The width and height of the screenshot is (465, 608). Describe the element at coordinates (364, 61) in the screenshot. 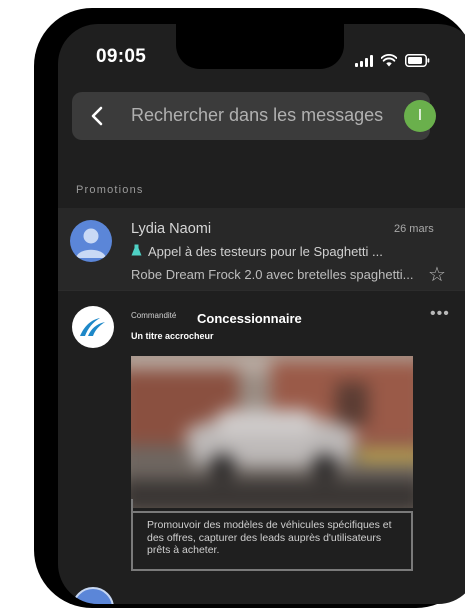

I see `signal-icon` at that location.